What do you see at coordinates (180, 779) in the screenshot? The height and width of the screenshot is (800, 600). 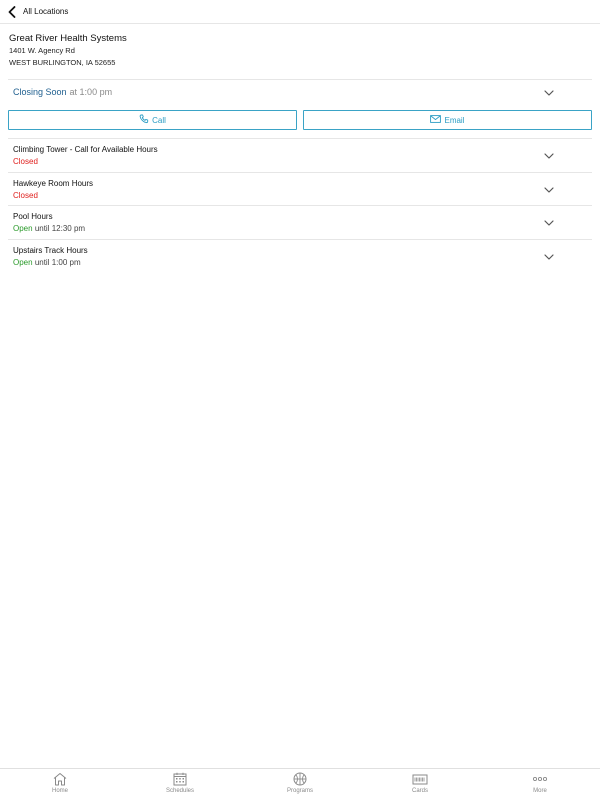 I see `calendar-icon` at bounding box center [180, 779].